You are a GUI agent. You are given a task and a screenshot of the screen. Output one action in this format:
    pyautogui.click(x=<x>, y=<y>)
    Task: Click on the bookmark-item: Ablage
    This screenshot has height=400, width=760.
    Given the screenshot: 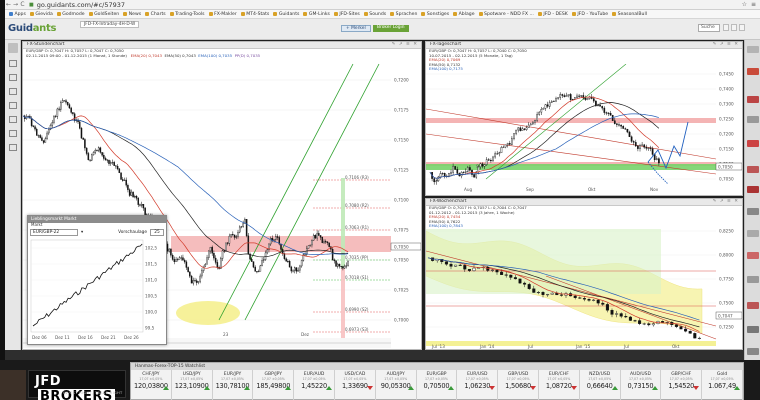 What is the action you would take?
    pyautogui.click(x=464, y=14)
    